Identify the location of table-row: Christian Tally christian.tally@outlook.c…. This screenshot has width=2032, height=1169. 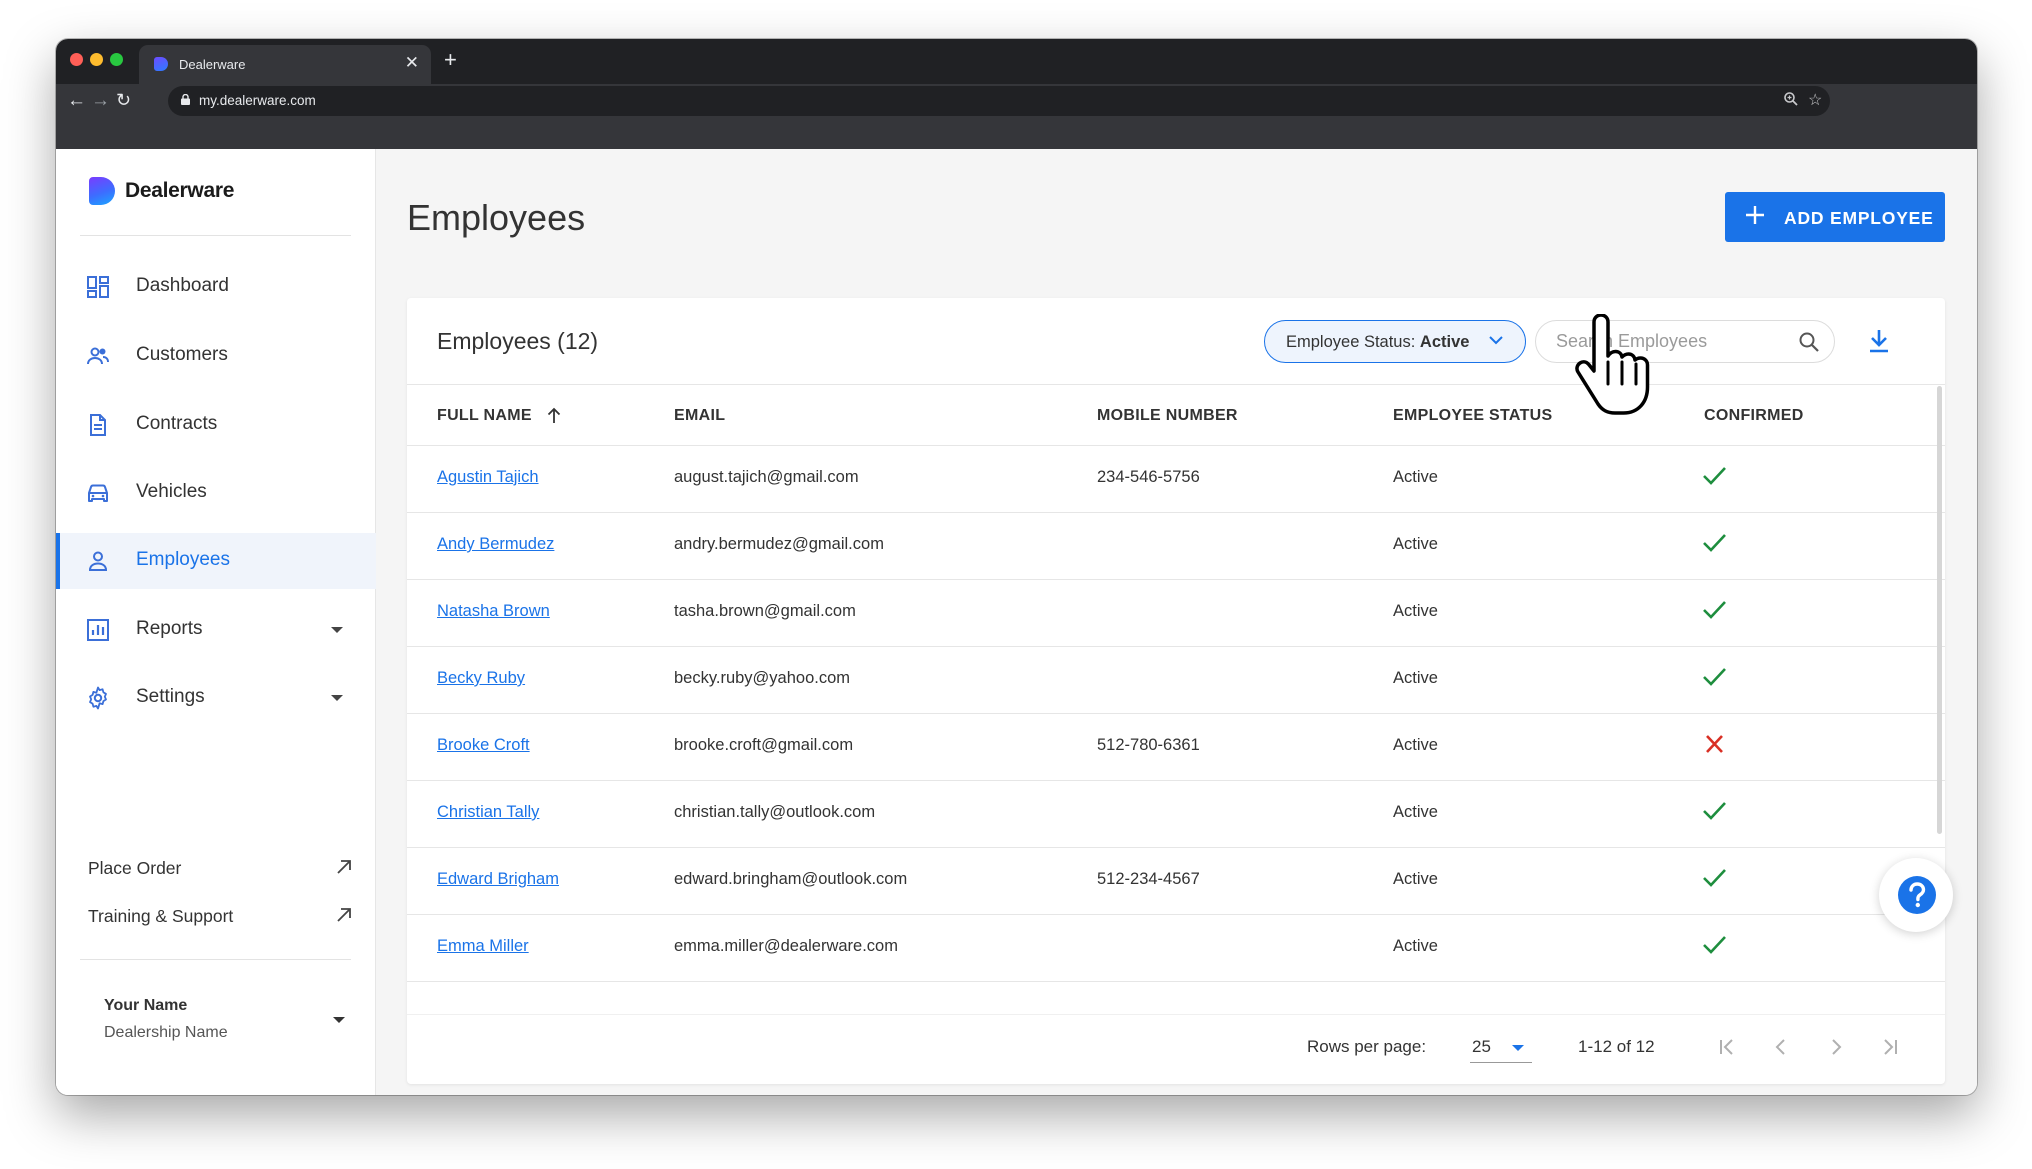
(1176, 814).